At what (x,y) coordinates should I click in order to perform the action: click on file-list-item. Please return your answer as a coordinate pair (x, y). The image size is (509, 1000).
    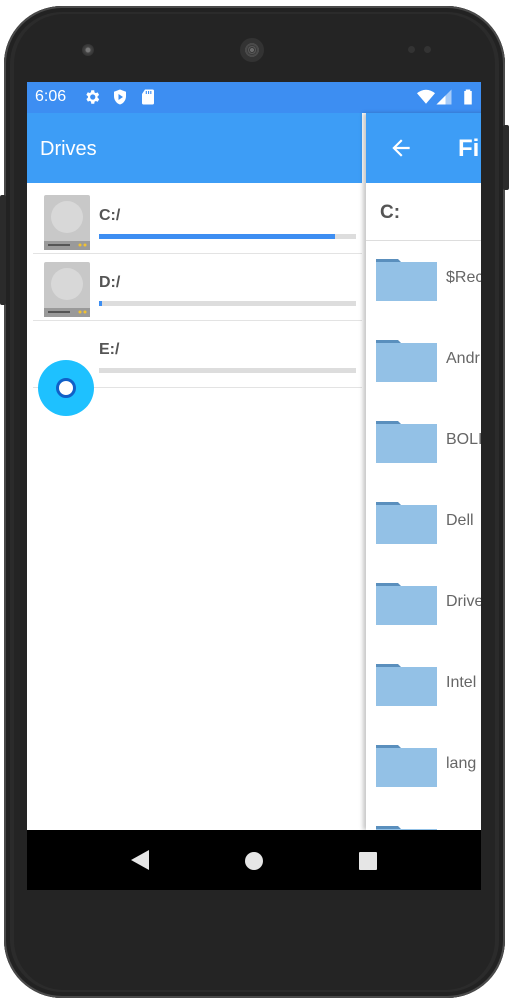
    Looking at the image, I should click on (423, 819).